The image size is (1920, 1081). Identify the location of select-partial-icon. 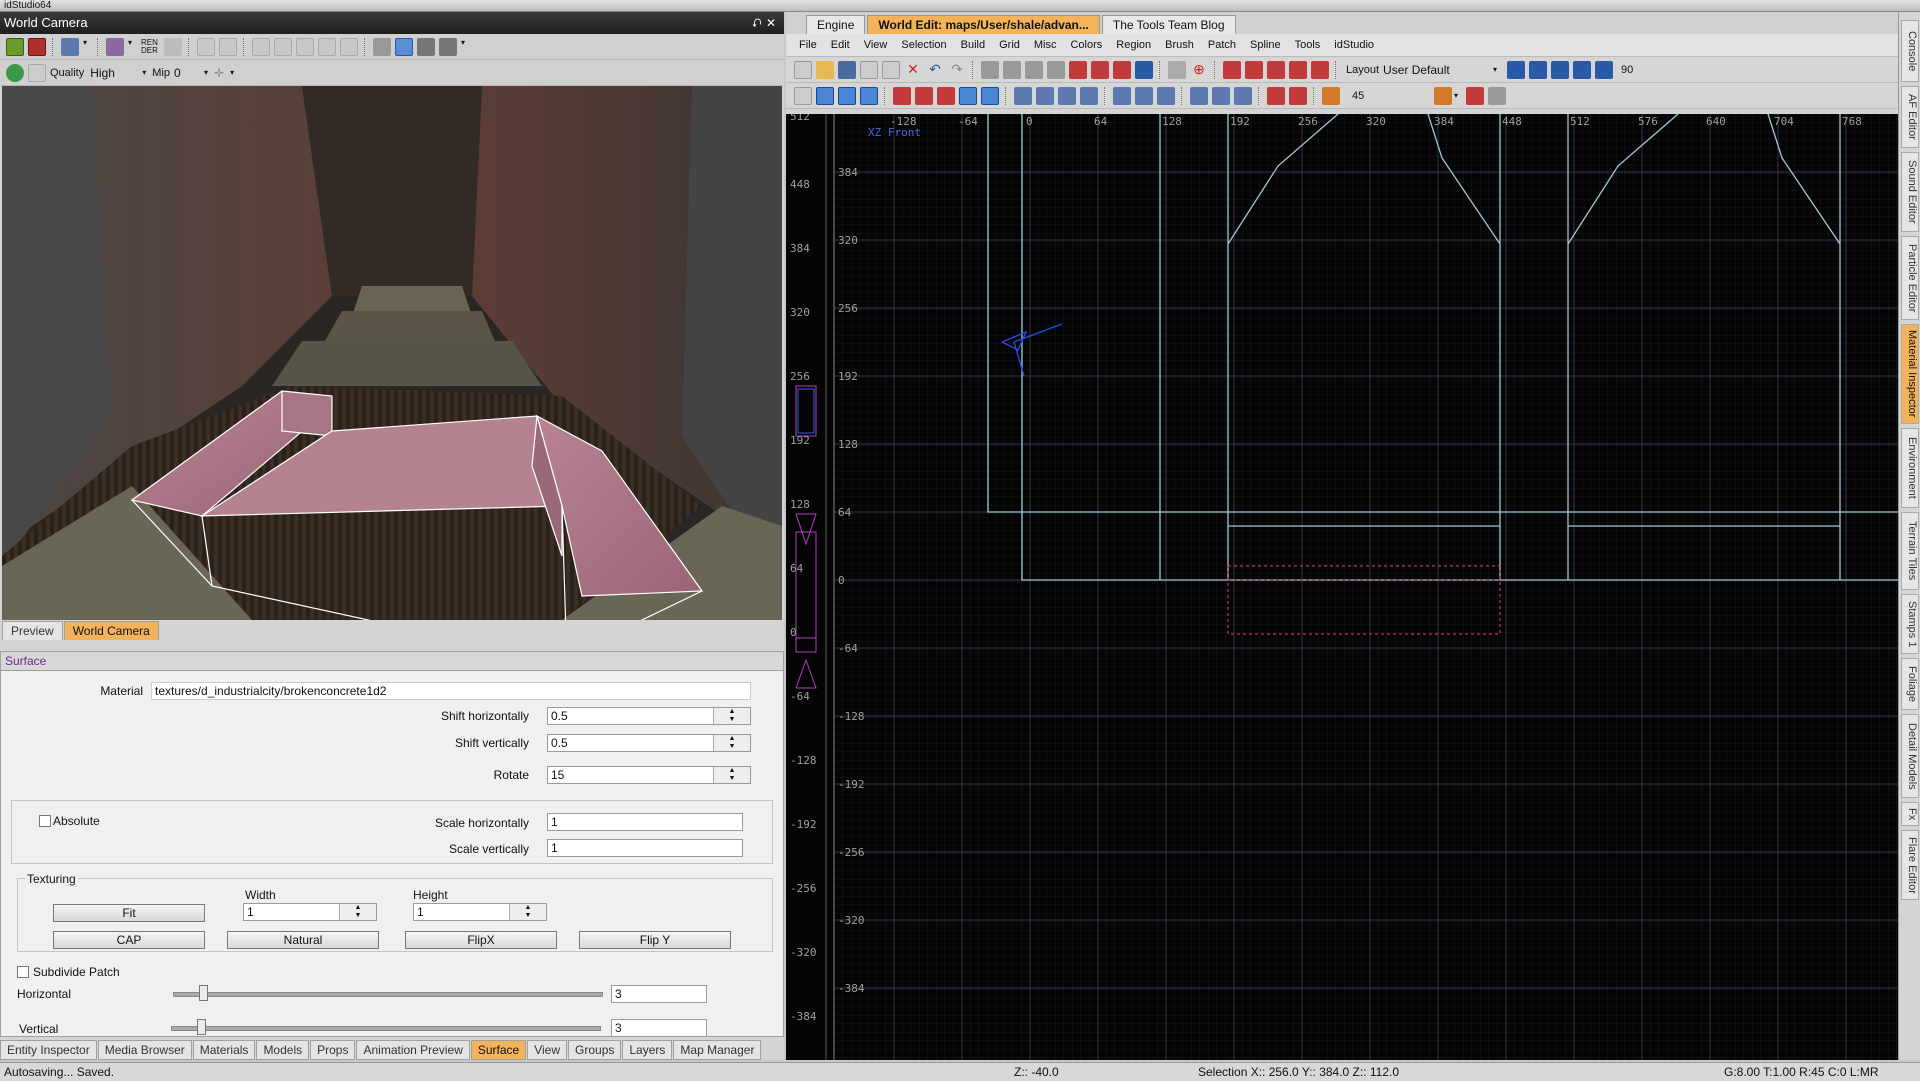
(1298, 69).